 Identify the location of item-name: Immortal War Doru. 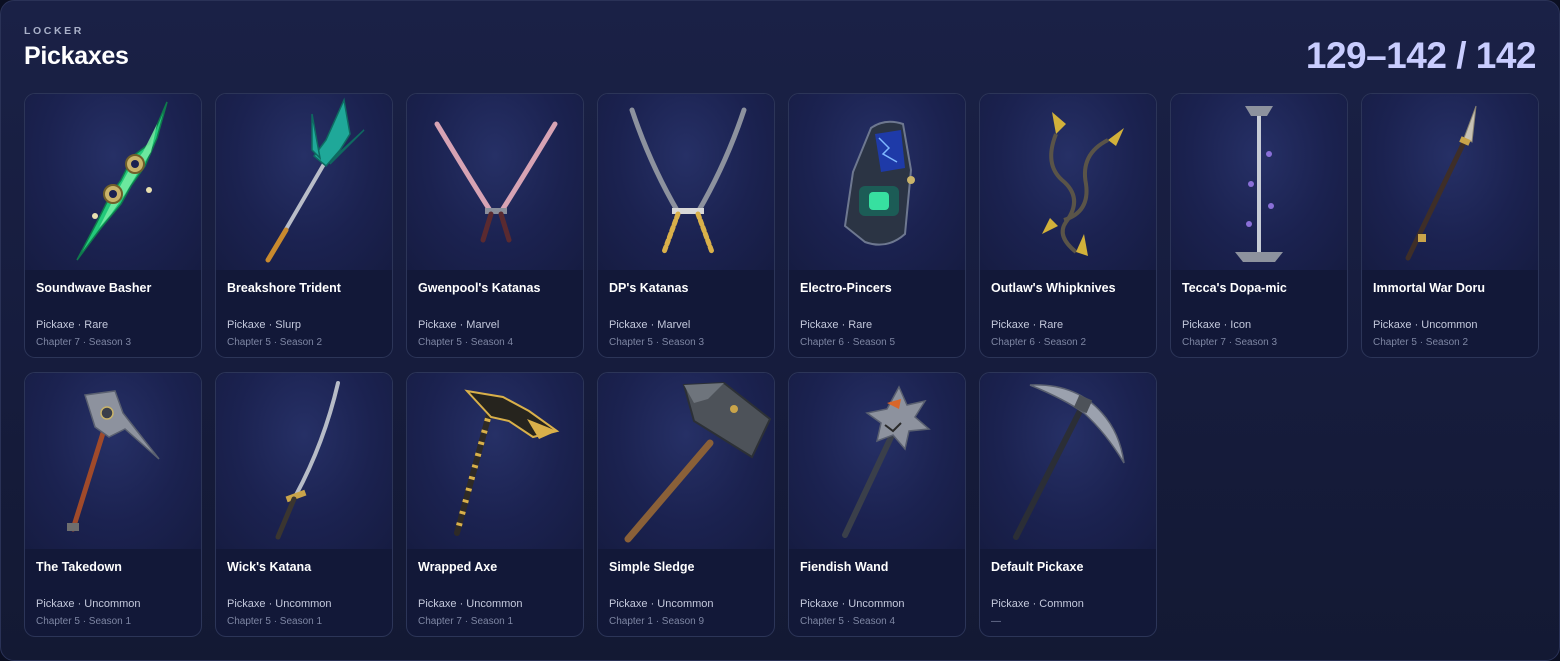
(1429, 288).